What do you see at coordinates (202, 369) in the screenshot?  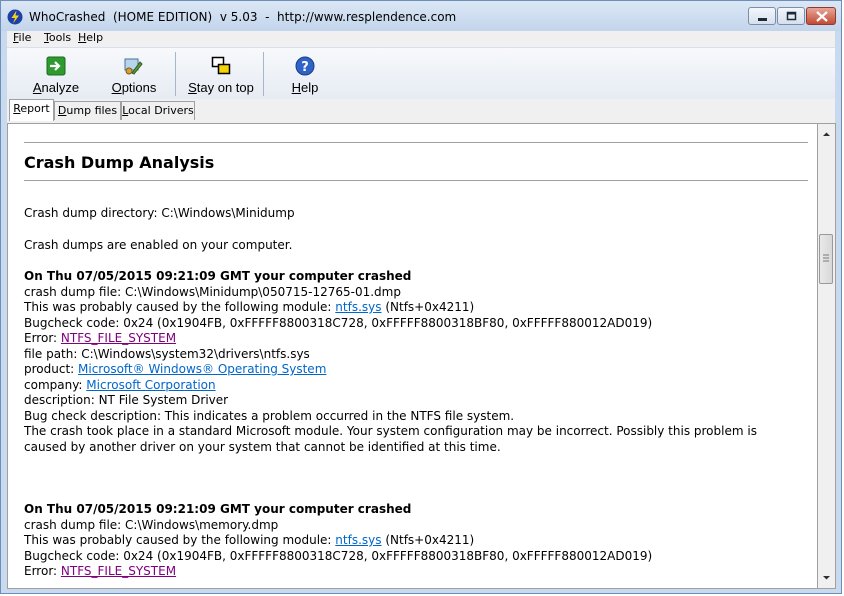 I see `product-link: Microsoft® Windows® Operating System` at bounding box center [202, 369].